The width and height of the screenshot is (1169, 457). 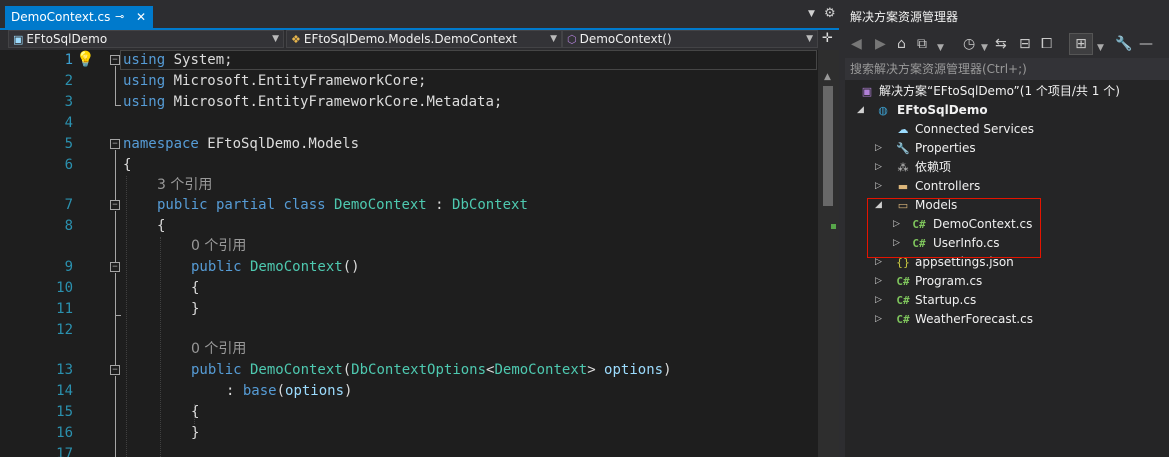 What do you see at coordinates (949, 281) in the screenshot?
I see `tree-item-label: Program.cs` at bounding box center [949, 281].